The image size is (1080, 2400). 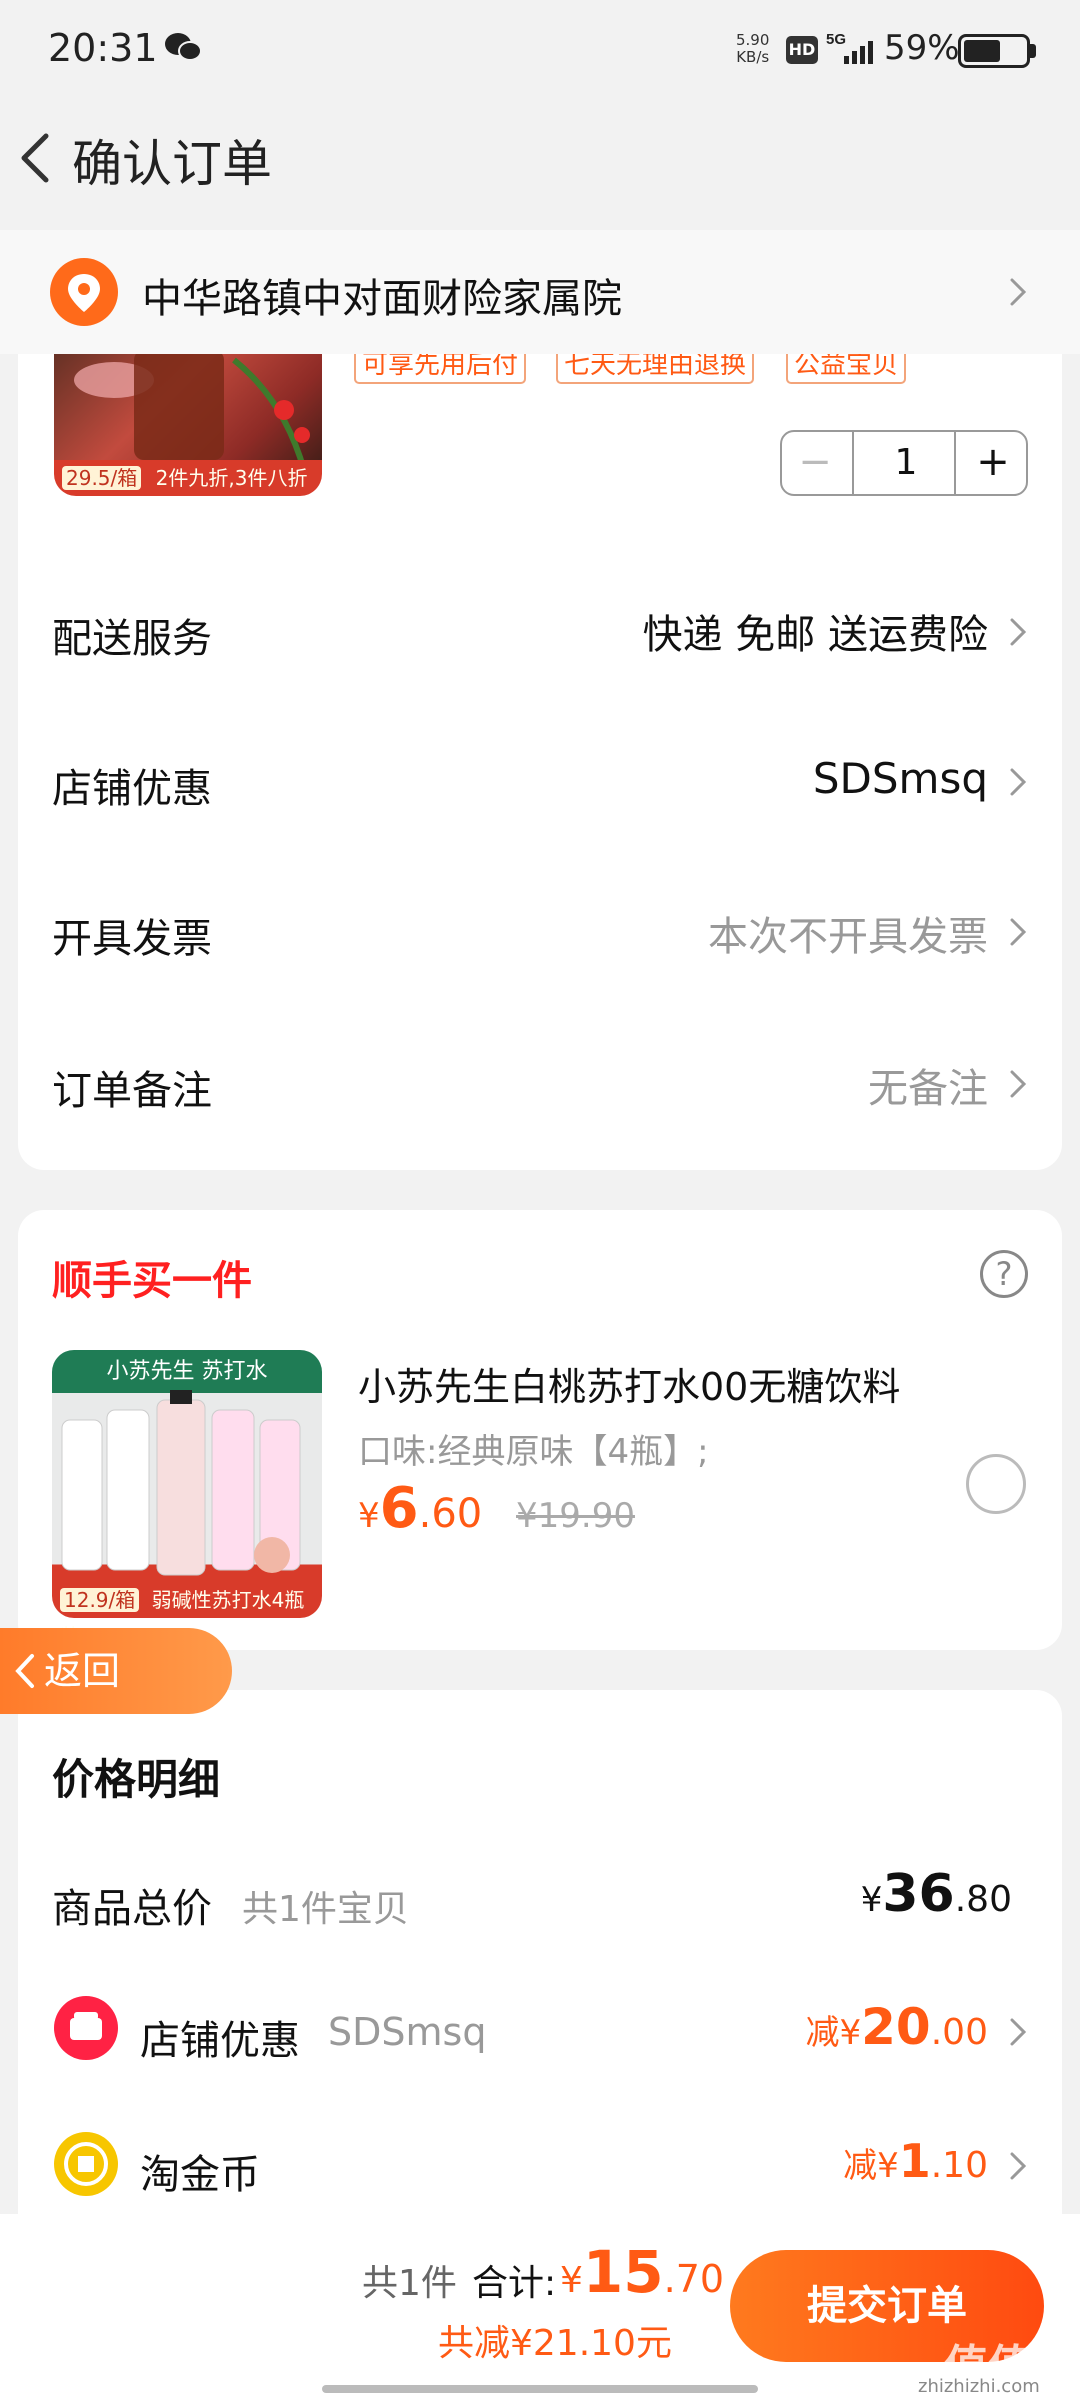 I want to click on coin-discount-value: 减¥1.10, so click(x=915, y=2161).